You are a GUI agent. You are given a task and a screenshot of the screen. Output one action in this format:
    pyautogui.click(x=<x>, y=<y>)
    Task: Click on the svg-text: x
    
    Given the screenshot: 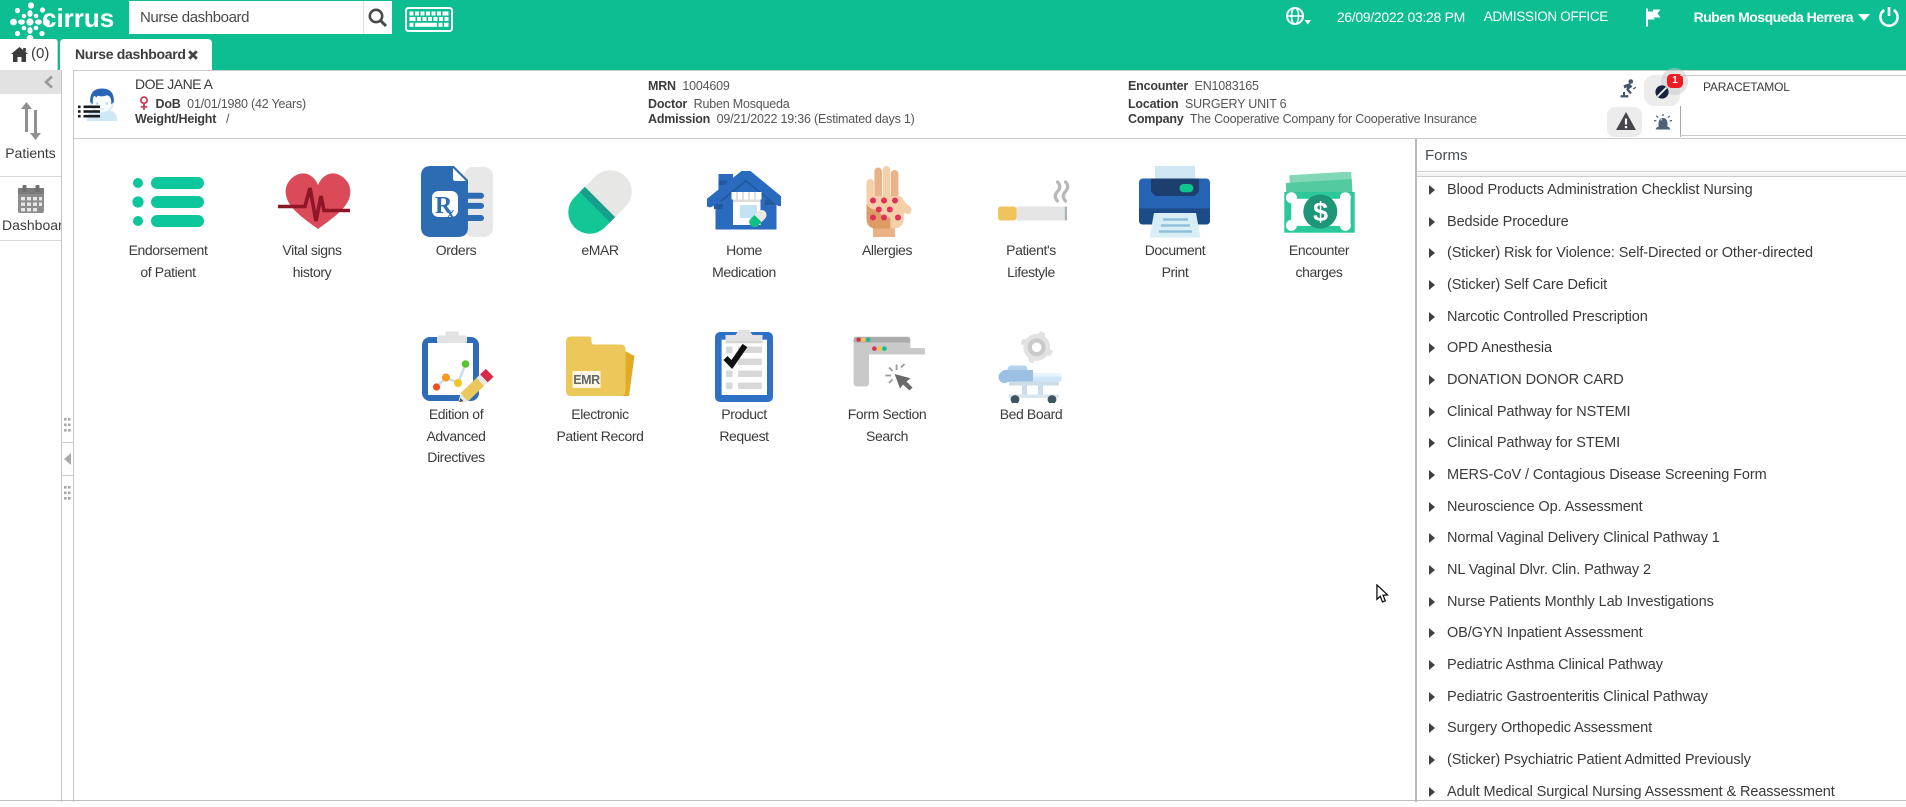 What is the action you would take?
    pyautogui.click(x=451, y=213)
    